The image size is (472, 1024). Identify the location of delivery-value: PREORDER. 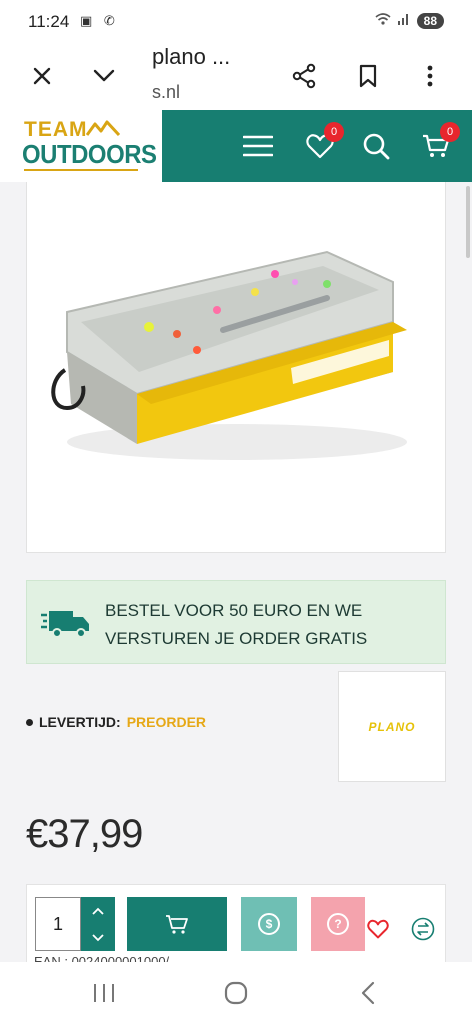
(166, 722).